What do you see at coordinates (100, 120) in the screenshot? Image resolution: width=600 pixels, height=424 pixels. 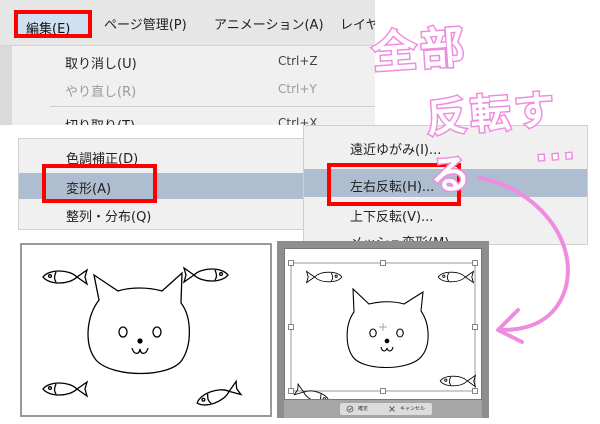 I see `menu-item-cut: 切り取り(T)` at bounding box center [100, 120].